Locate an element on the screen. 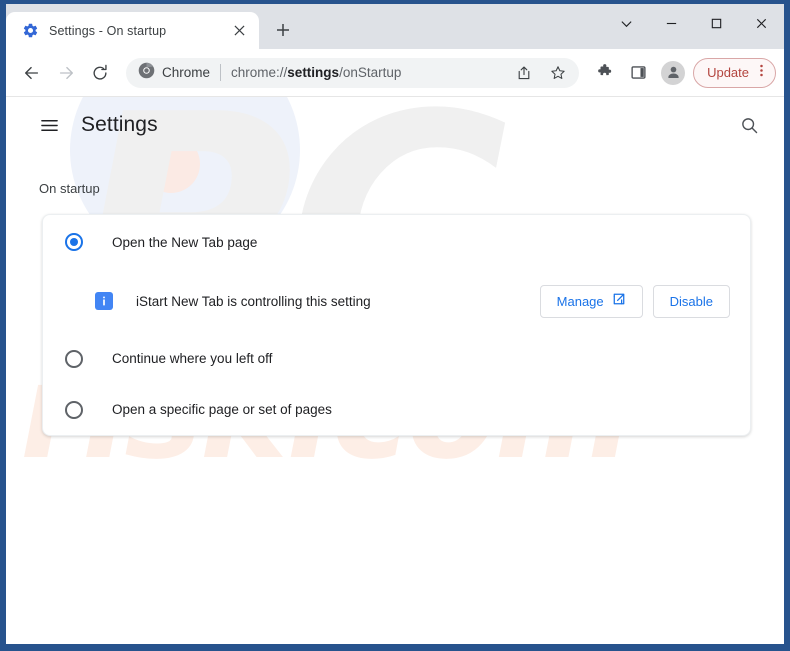  omnibox-url: chrome://settings/onStartup is located at coordinates (316, 72).